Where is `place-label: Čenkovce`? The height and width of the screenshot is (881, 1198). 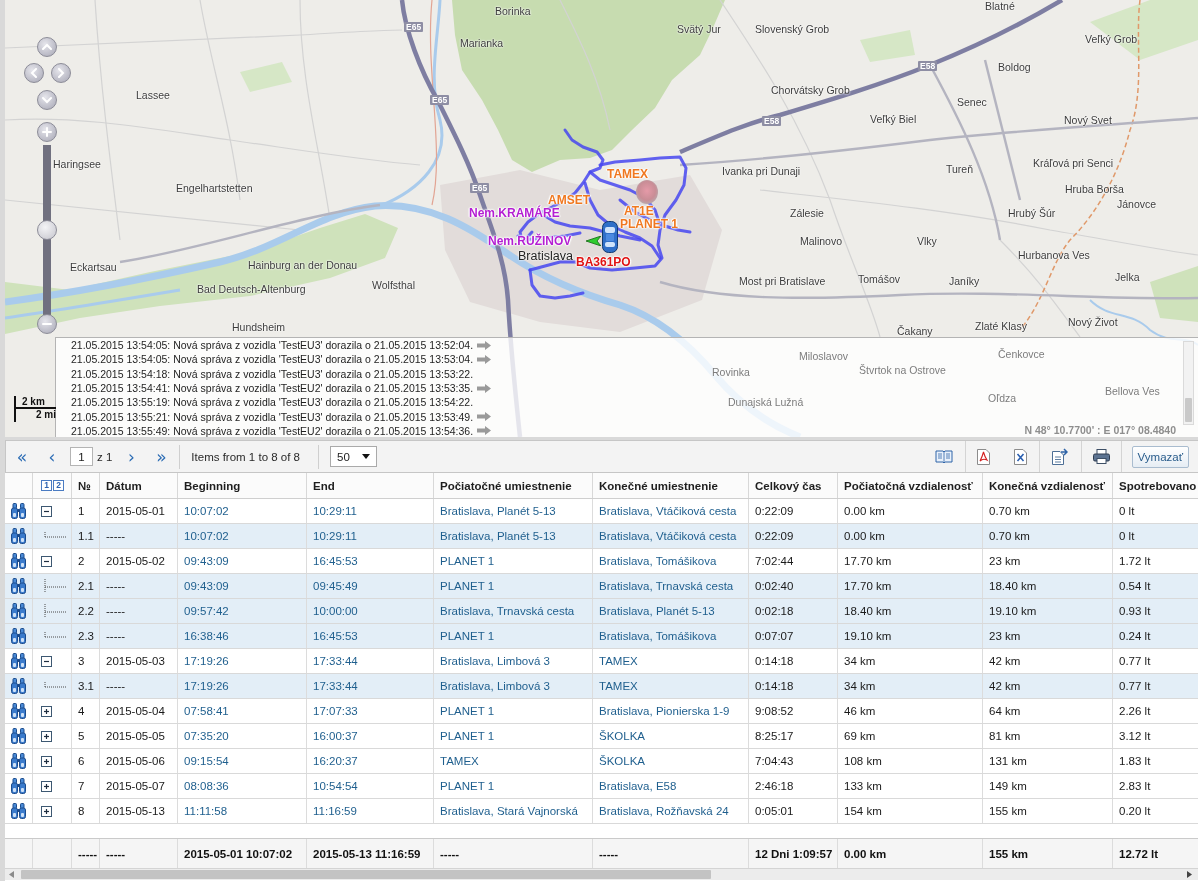 place-label: Čenkovce is located at coordinates (1021, 354).